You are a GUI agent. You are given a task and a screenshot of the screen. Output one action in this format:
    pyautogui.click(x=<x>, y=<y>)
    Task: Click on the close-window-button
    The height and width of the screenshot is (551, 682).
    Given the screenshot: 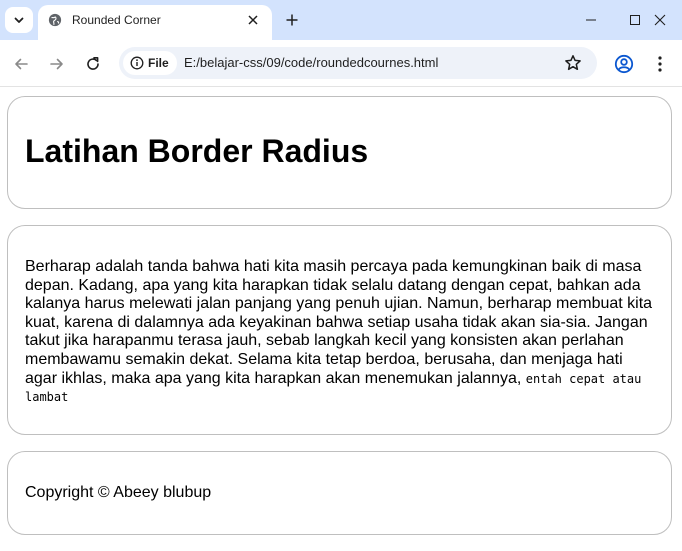 What is the action you would take?
    pyautogui.click(x=660, y=20)
    